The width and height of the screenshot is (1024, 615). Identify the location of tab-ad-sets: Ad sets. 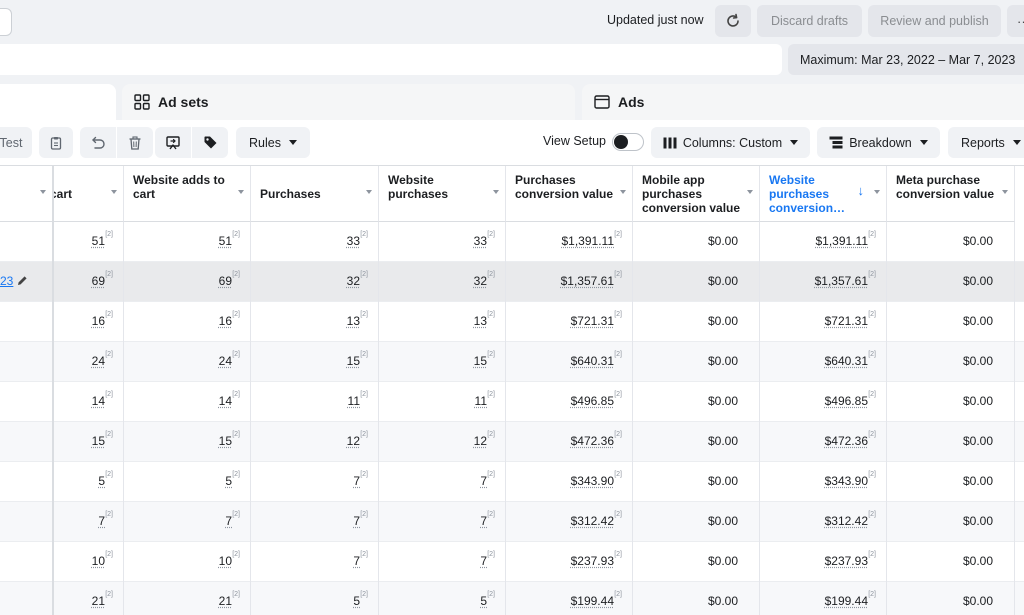
(348, 102).